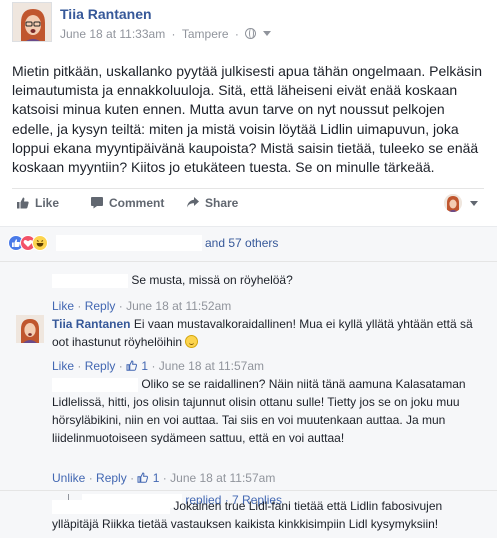 The width and height of the screenshot is (497, 538). I want to click on share-button: Share, so click(212, 203).